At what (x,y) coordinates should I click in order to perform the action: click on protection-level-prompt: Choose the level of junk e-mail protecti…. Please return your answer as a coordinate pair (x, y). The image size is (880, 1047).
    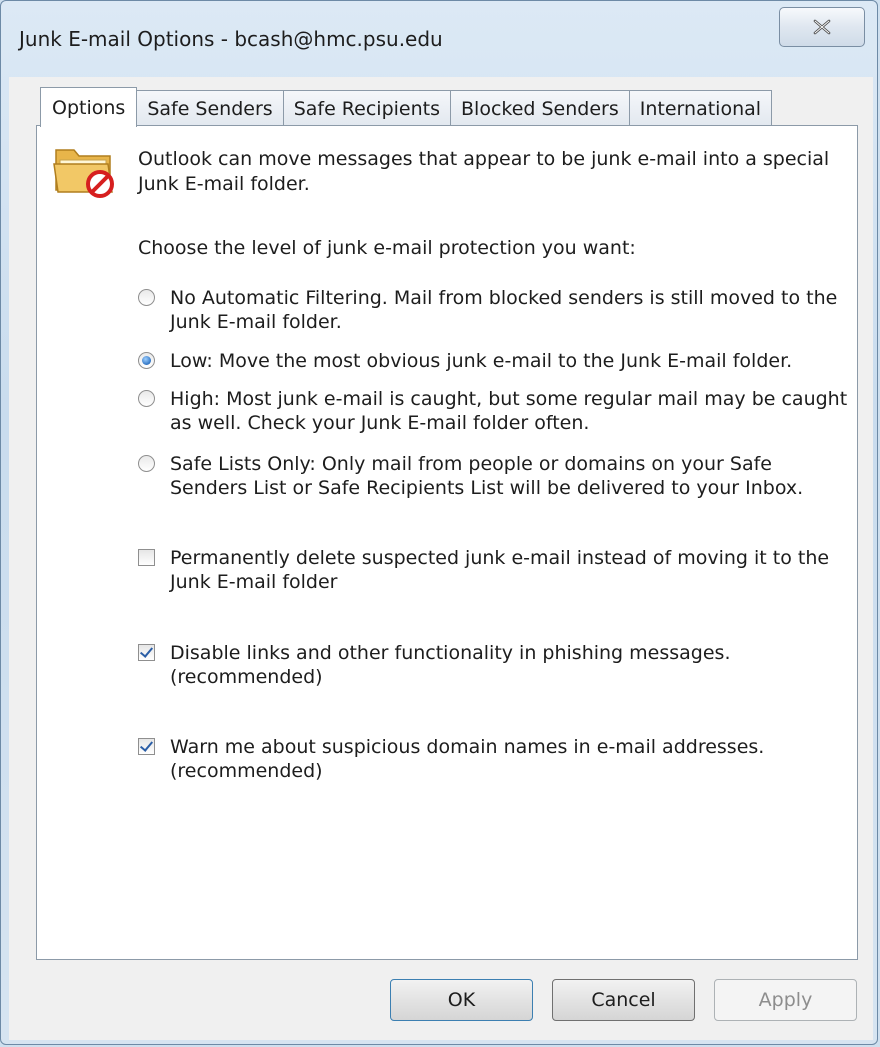
    Looking at the image, I should click on (387, 248).